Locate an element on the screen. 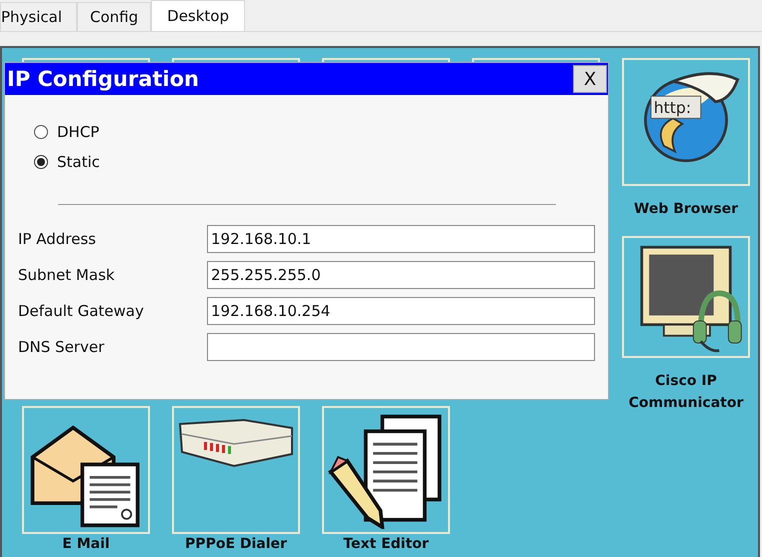  app-label: Cisco IP Communicator is located at coordinates (686, 392).